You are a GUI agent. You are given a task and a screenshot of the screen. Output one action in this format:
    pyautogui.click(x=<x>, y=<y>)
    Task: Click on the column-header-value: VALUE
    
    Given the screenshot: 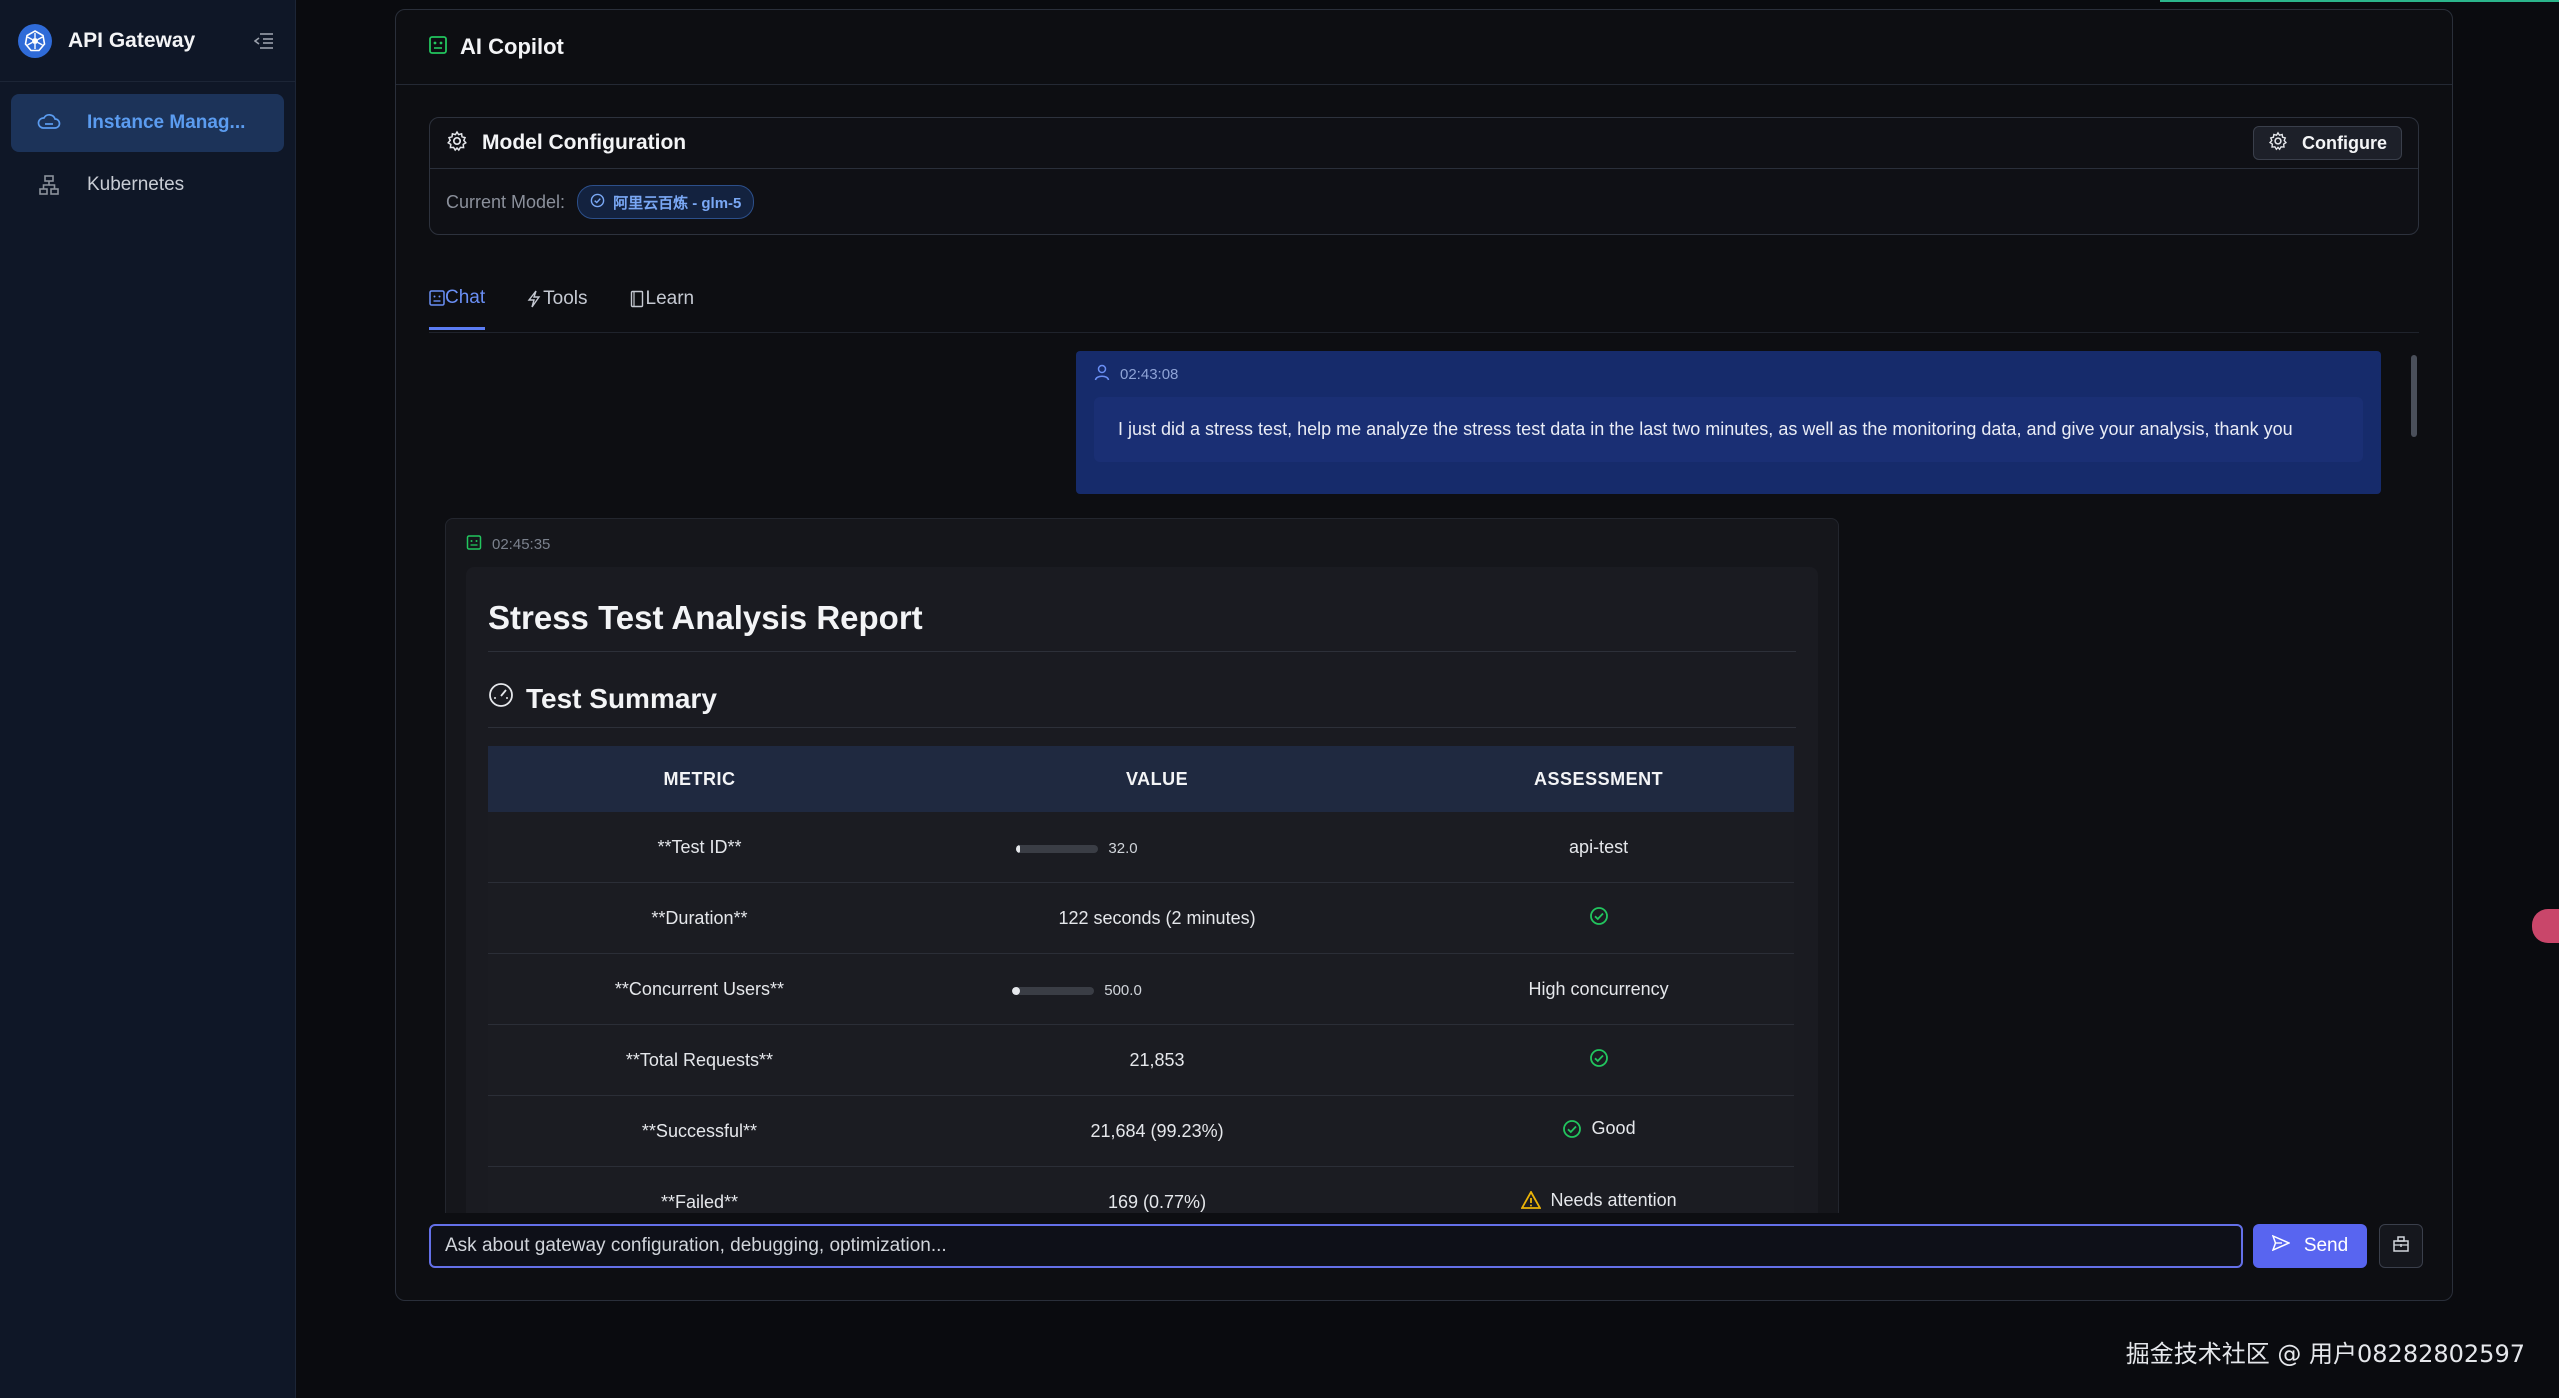 What is the action you would take?
    pyautogui.click(x=1157, y=779)
    